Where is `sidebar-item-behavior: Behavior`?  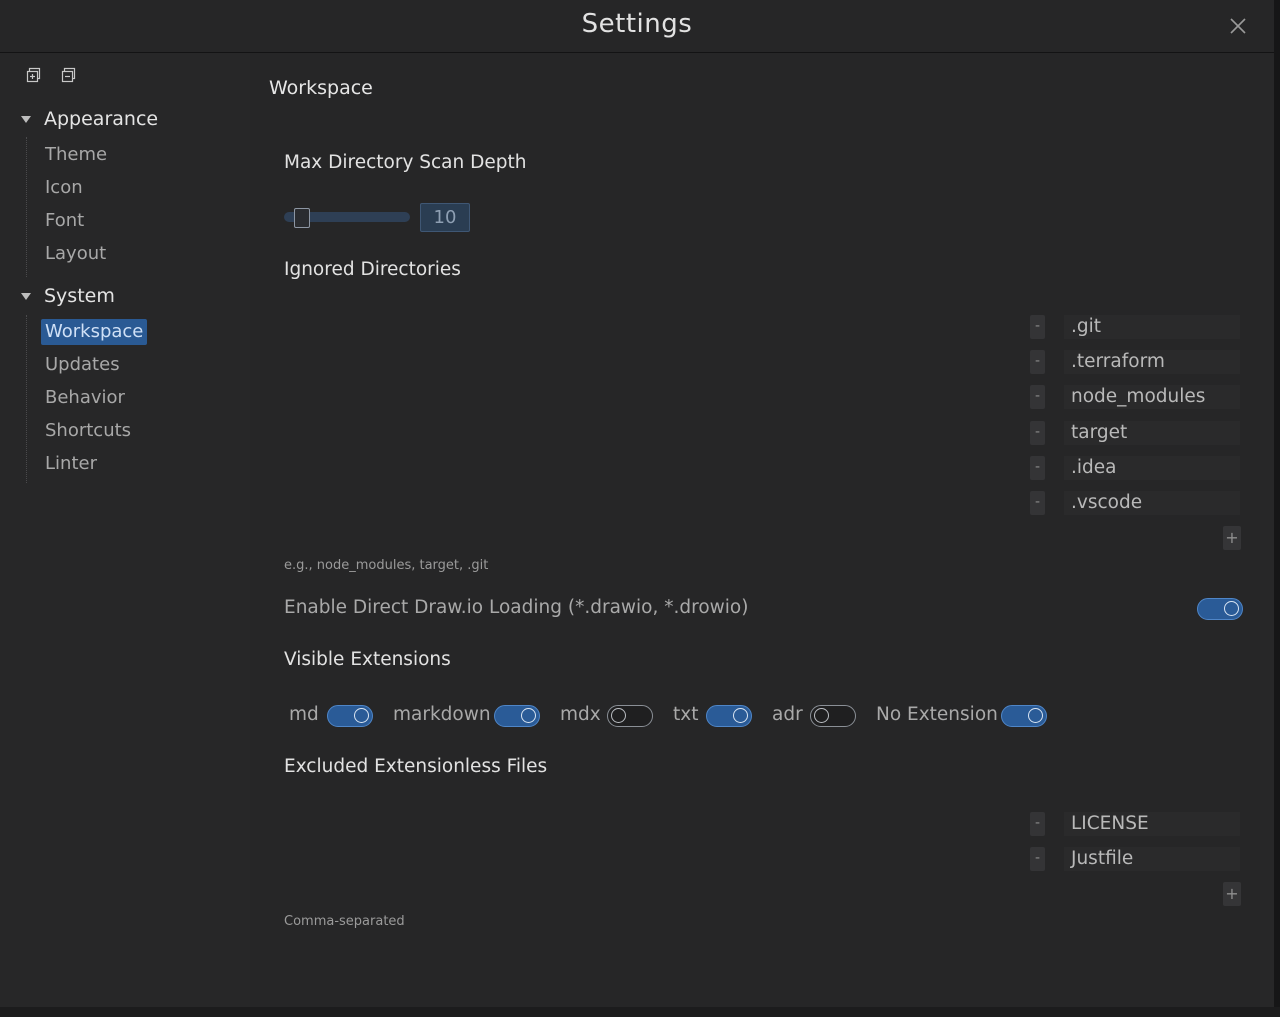
sidebar-item-behavior: Behavior is located at coordinates (85, 398).